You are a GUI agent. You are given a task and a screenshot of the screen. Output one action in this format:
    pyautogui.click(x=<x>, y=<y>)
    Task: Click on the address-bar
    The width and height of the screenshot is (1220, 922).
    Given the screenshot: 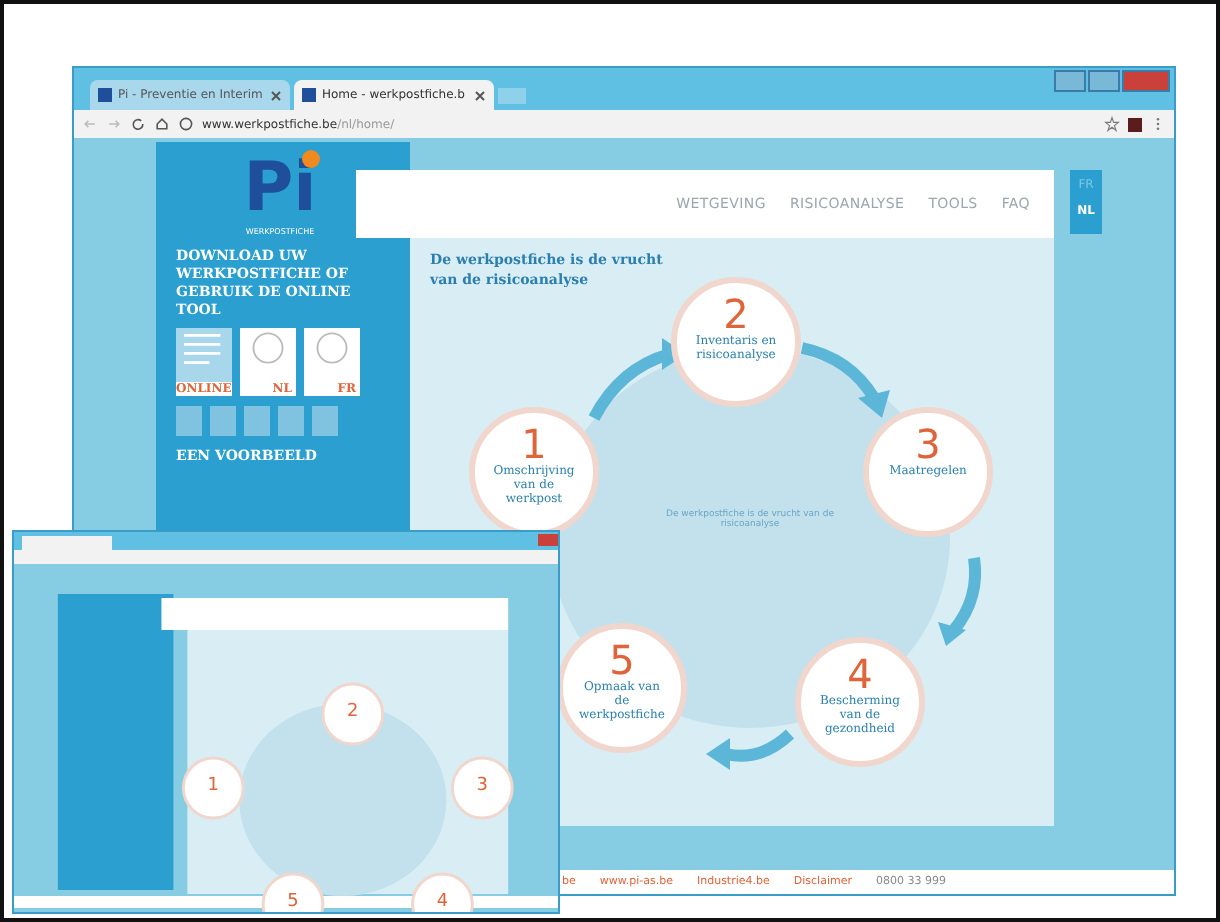 What is the action you would take?
    pyautogui.click(x=286, y=557)
    